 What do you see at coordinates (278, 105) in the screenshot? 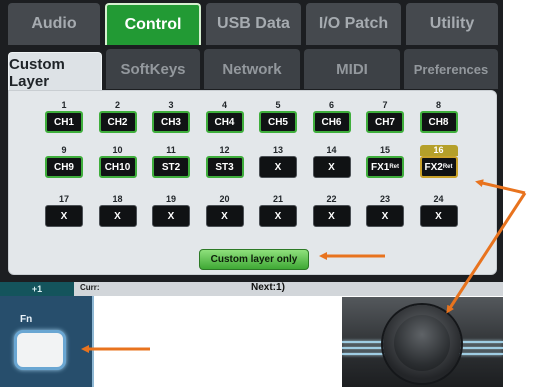
I see `channel-number: 5` at bounding box center [278, 105].